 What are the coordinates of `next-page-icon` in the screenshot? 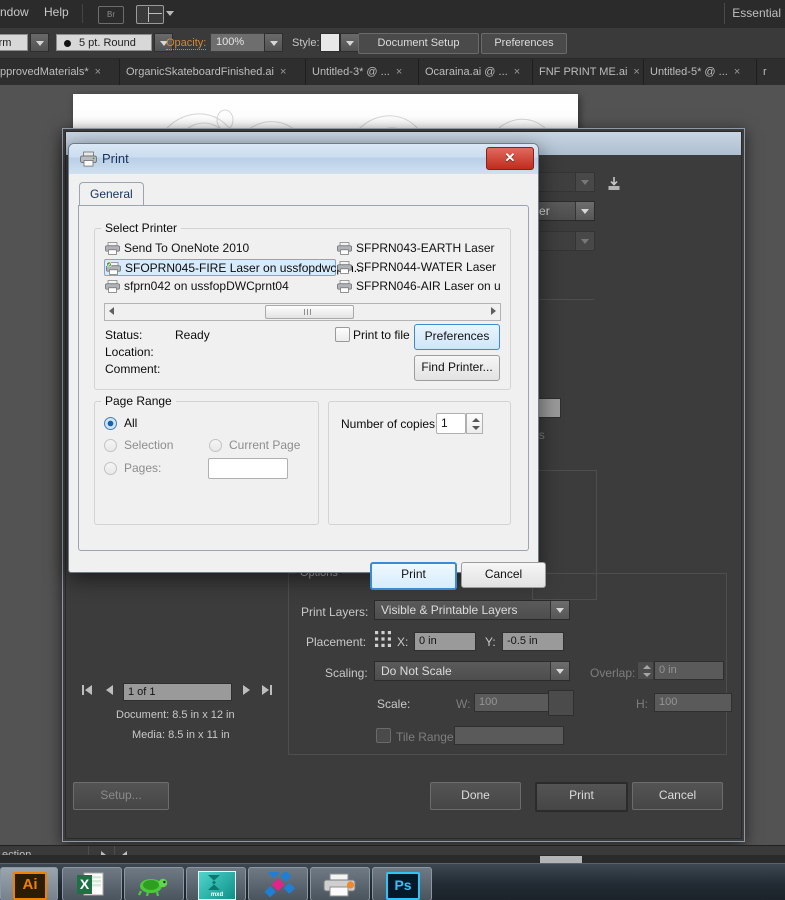 It's located at (246, 690).